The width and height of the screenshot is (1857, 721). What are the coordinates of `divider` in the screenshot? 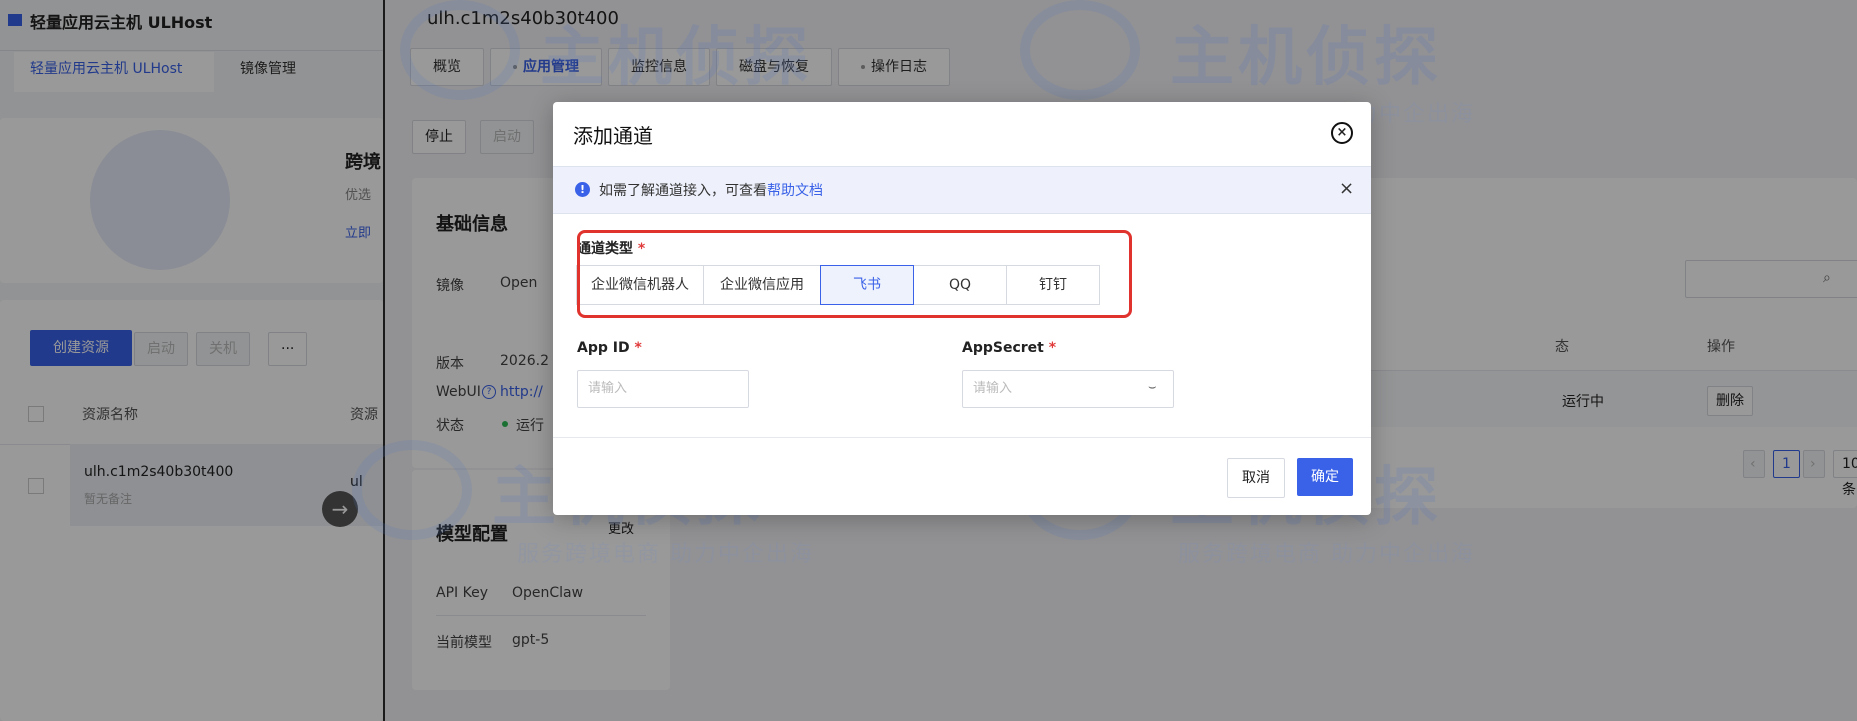 It's located at (962, 437).